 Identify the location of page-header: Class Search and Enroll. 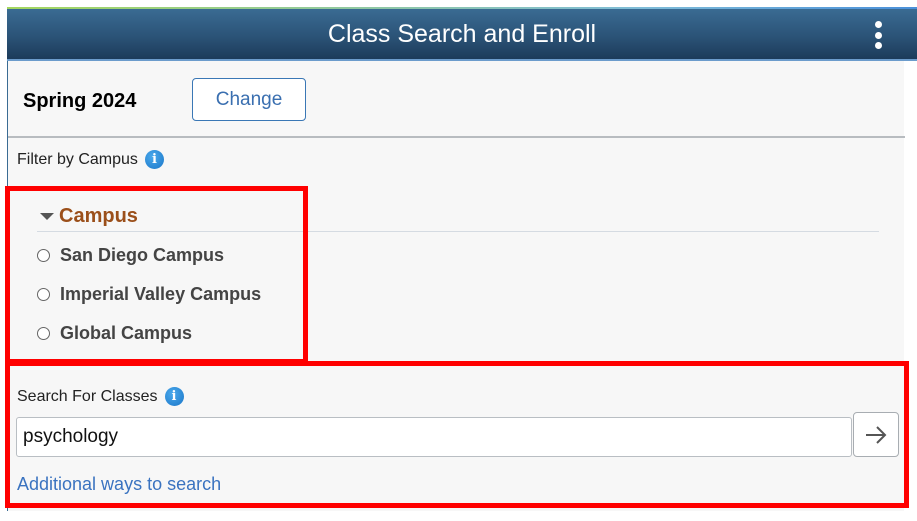
(462, 35).